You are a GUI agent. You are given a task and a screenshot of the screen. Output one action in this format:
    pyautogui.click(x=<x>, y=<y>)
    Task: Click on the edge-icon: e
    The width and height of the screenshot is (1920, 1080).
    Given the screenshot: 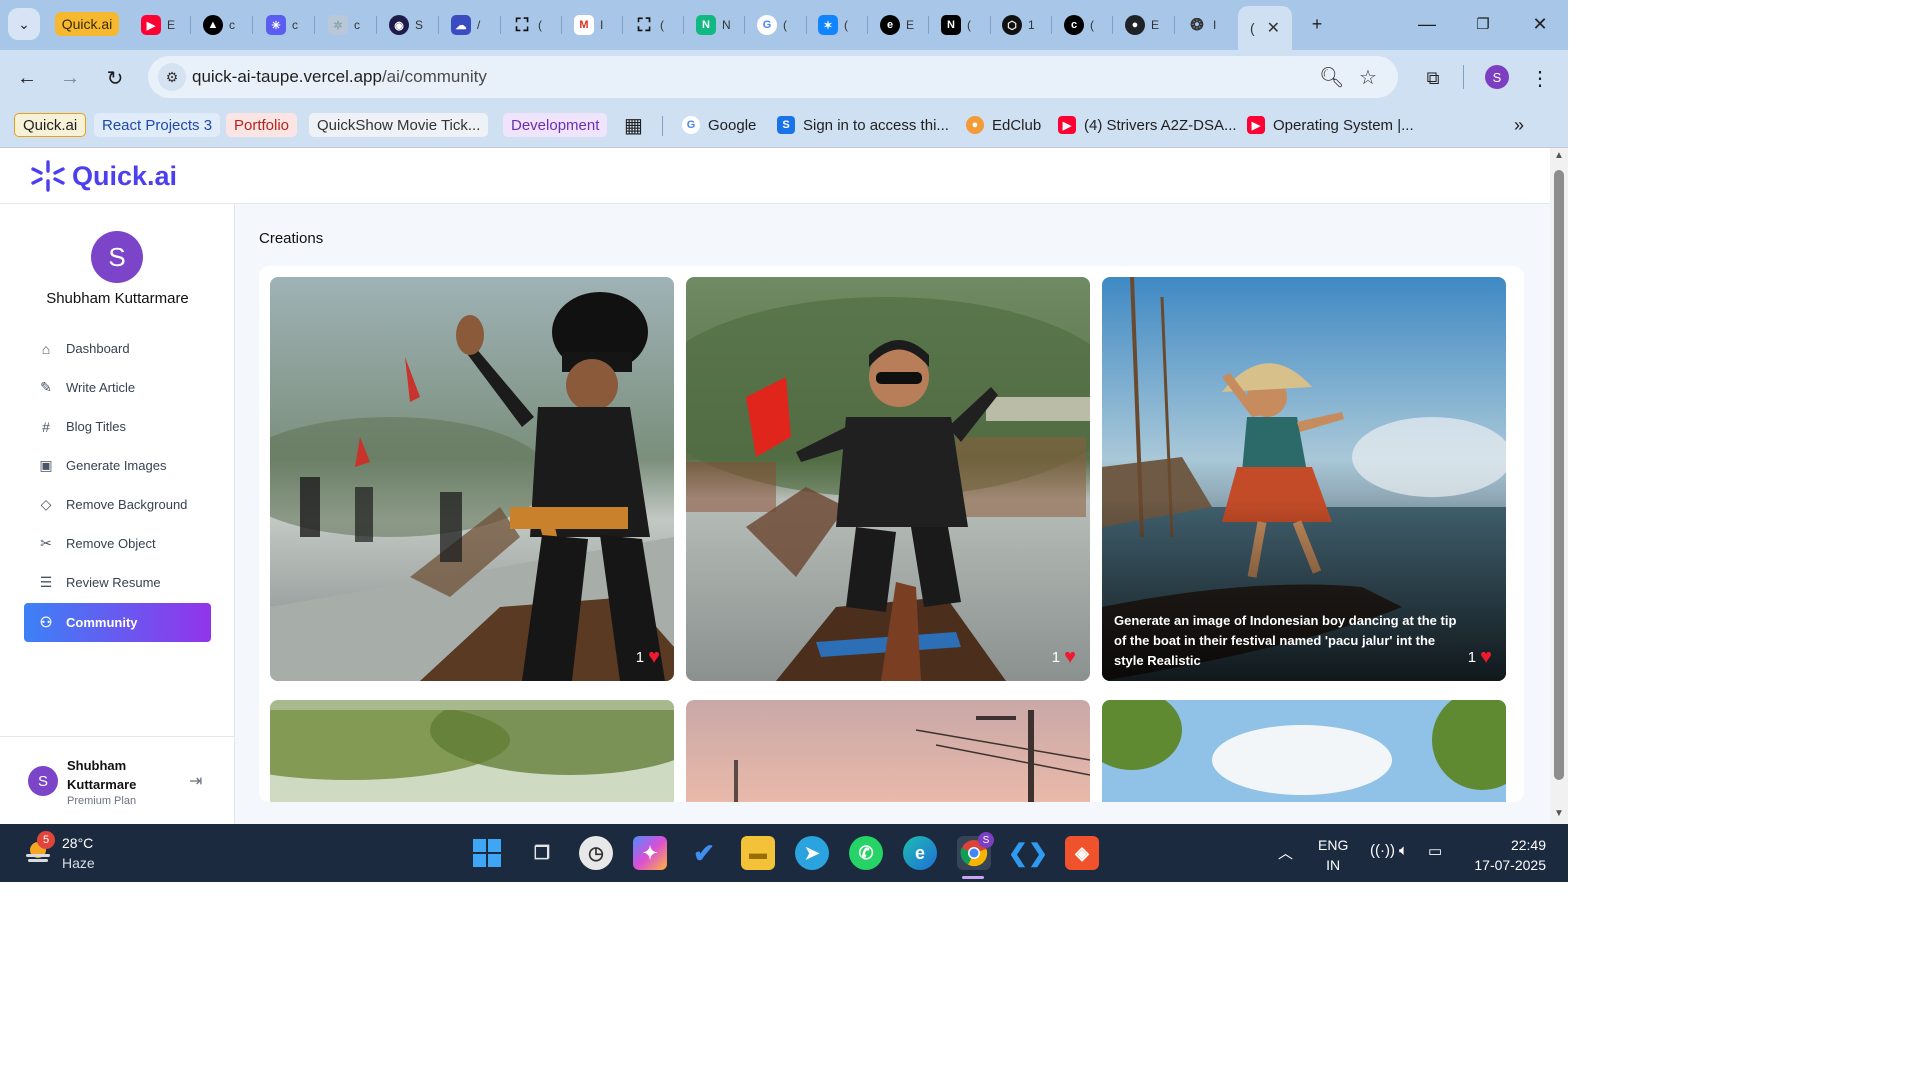 What is the action you would take?
    pyautogui.click(x=919, y=852)
    